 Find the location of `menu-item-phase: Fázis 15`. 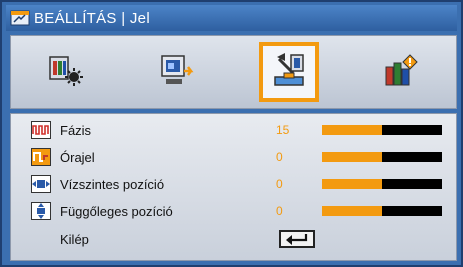

menu-item-phase: Fázis 15 is located at coordinates (233, 130).